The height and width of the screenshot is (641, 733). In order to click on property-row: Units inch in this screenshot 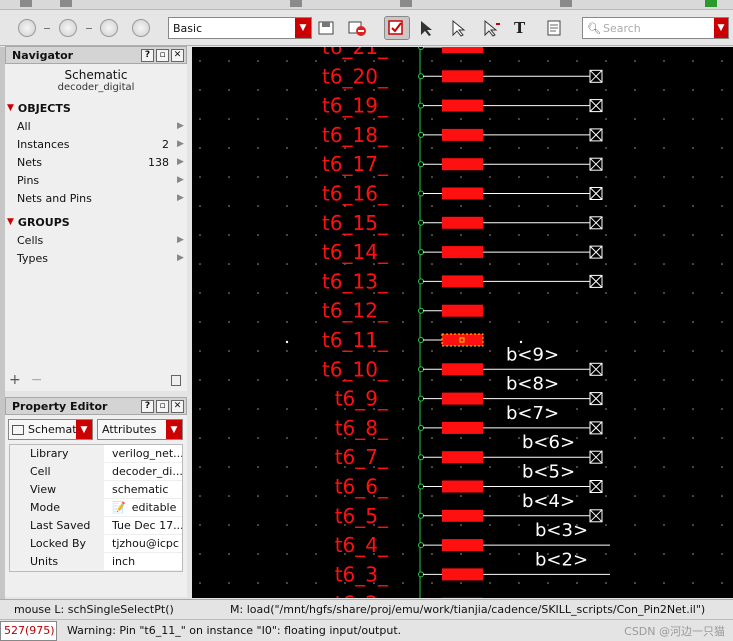, I will do `click(96, 561)`.